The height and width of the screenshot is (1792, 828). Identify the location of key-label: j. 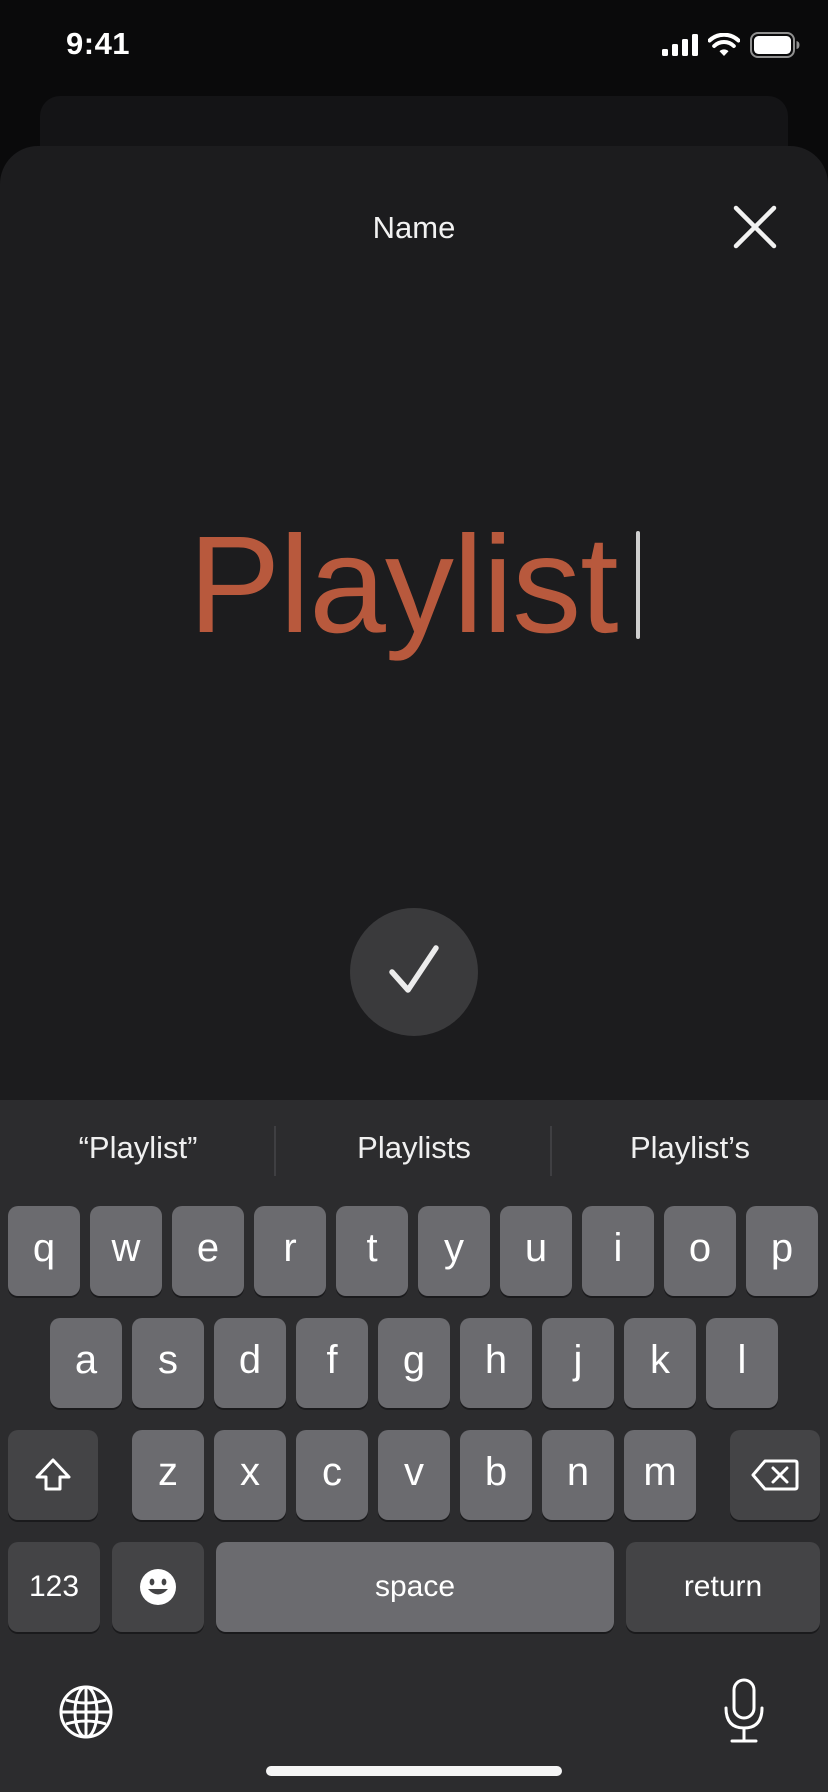
(578, 1360).